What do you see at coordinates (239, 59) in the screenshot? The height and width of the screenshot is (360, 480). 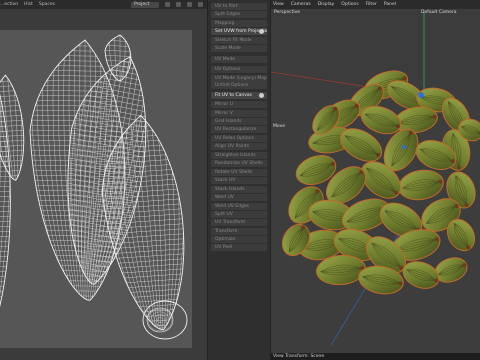 I see `tool-button: UV Mode` at bounding box center [239, 59].